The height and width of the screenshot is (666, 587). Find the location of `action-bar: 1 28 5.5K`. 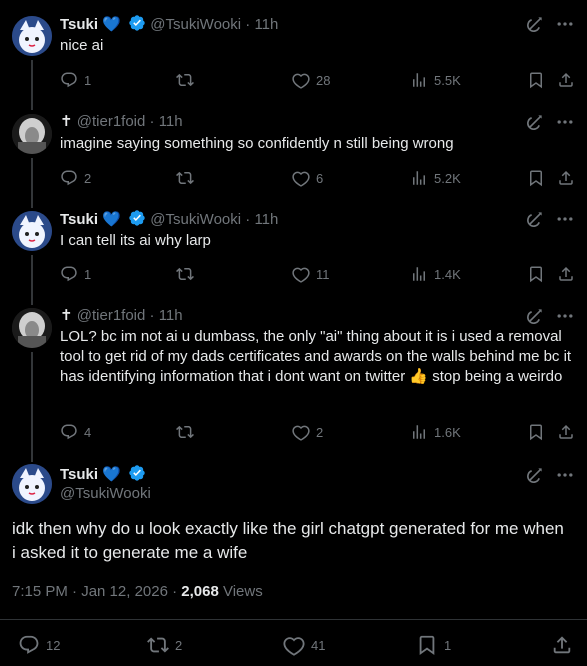

action-bar: 1 28 5.5K is located at coordinates (317, 80).